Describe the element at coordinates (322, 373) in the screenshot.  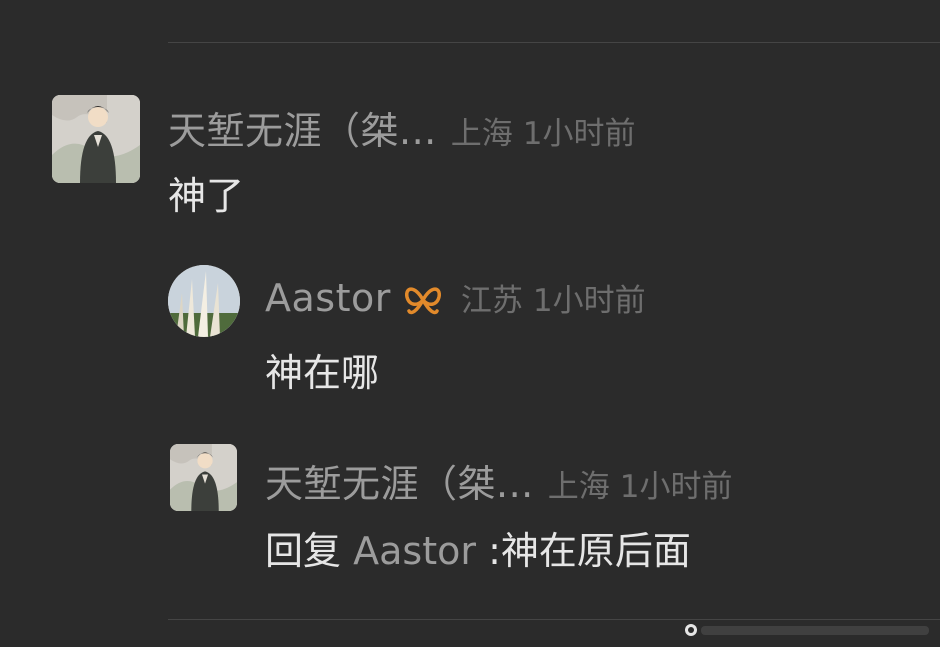
I see `comment-text: 神在哪` at that location.